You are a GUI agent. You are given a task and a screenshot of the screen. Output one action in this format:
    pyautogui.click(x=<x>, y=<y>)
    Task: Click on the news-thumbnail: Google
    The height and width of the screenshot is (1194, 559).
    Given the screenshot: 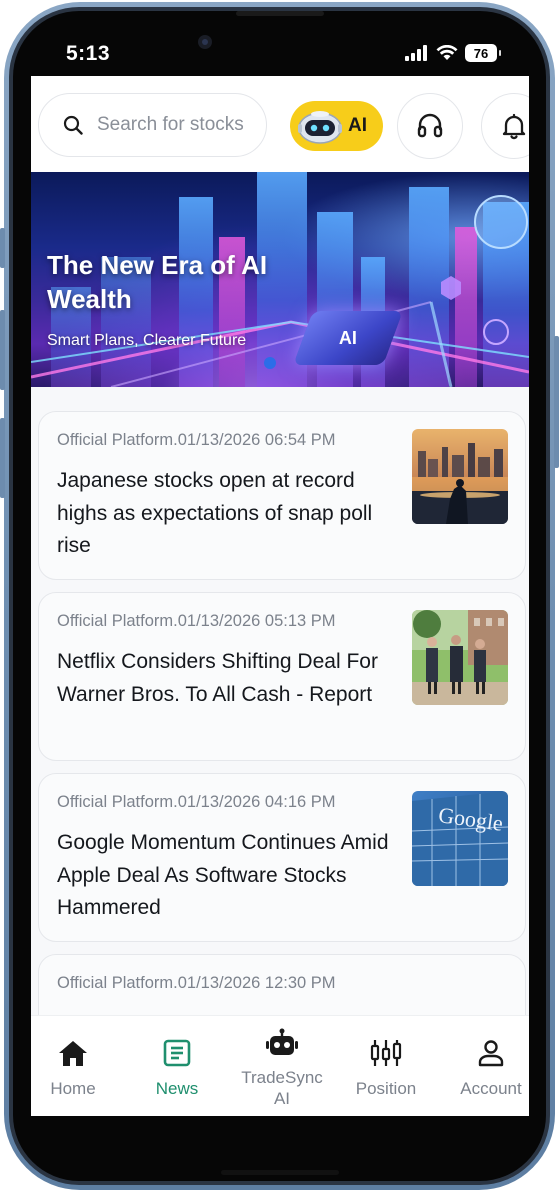 What is the action you would take?
    pyautogui.click(x=460, y=838)
    